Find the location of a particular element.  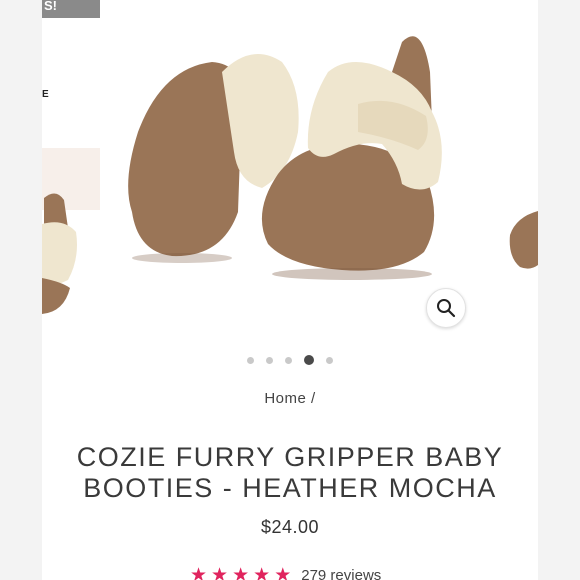

reviews-count: 279 reviews is located at coordinates (341, 573).